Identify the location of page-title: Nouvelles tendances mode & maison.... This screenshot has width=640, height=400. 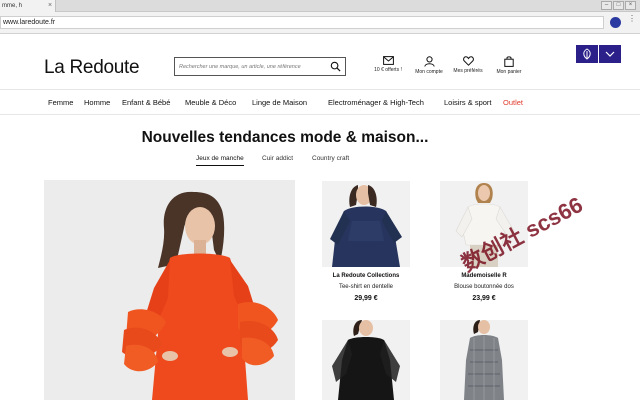
(285, 137).